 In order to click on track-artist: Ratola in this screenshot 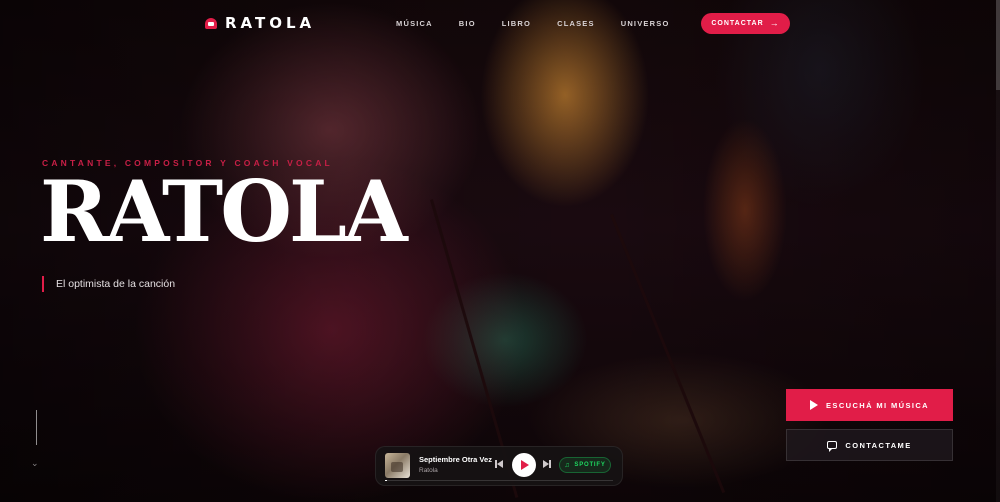, I will do `click(428, 470)`.